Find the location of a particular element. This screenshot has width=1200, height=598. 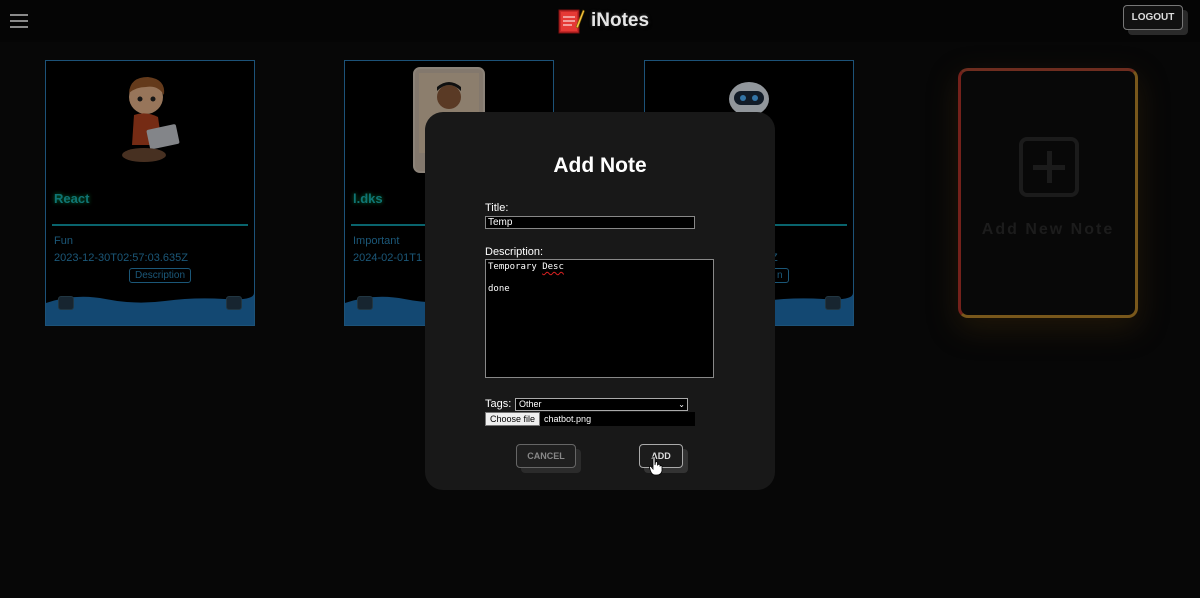

notebook-logo-icon is located at coordinates (571, 21).